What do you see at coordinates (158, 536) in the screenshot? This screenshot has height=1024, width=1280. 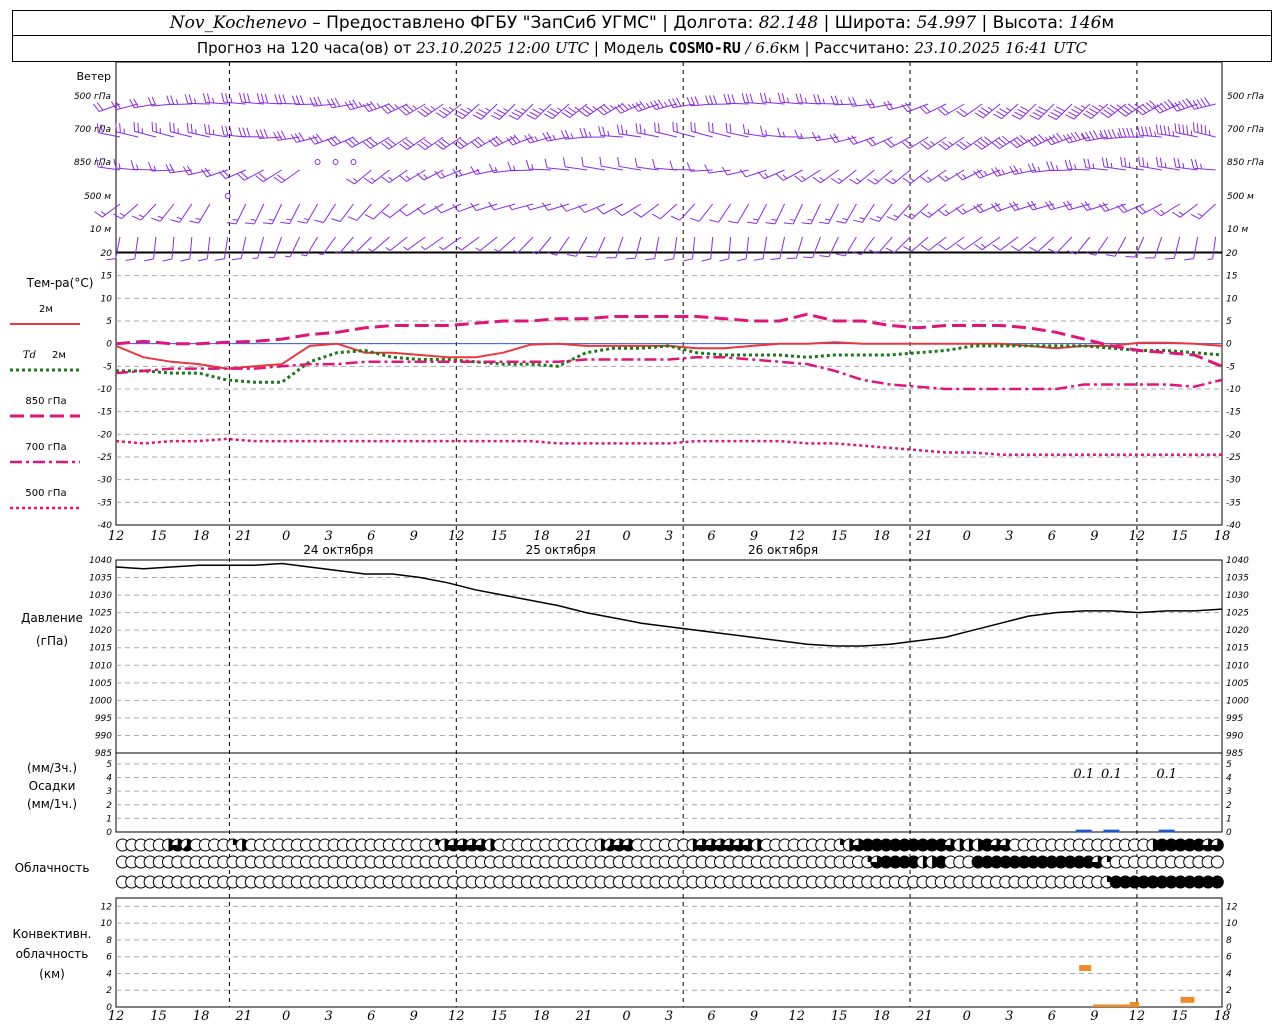 I see `hour-tick-label: 15` at bounding box center [158, 536].